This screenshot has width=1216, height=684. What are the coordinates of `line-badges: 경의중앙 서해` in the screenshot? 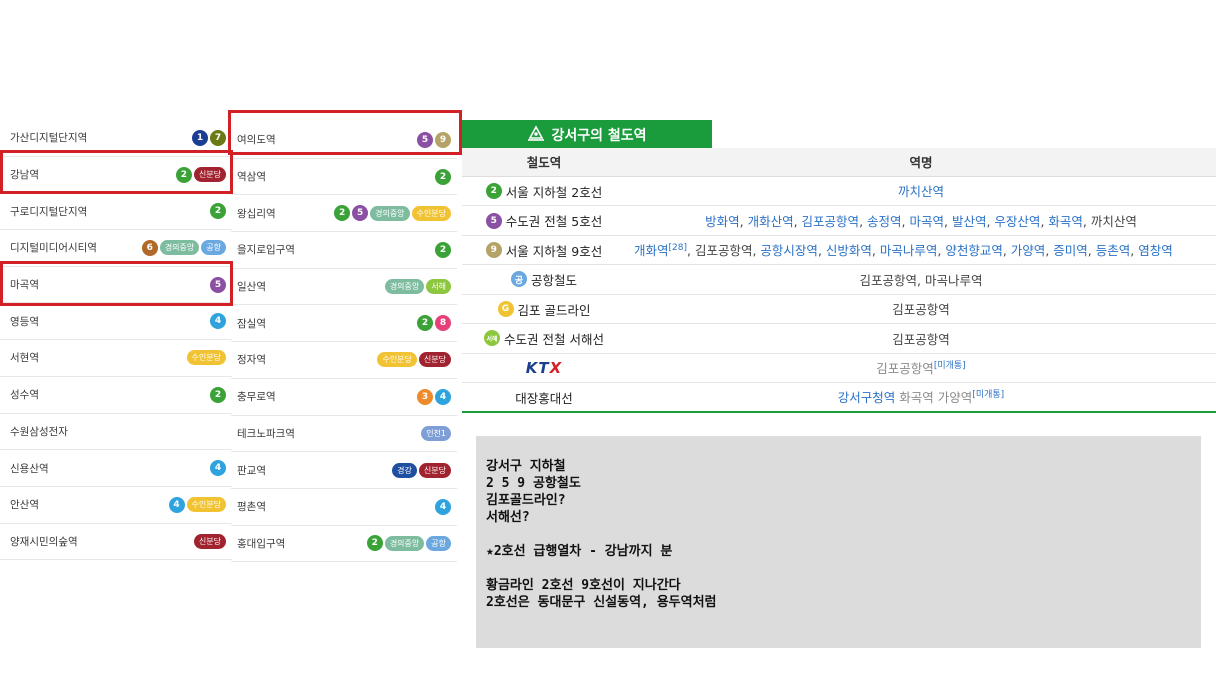 It's located at (417, 287).